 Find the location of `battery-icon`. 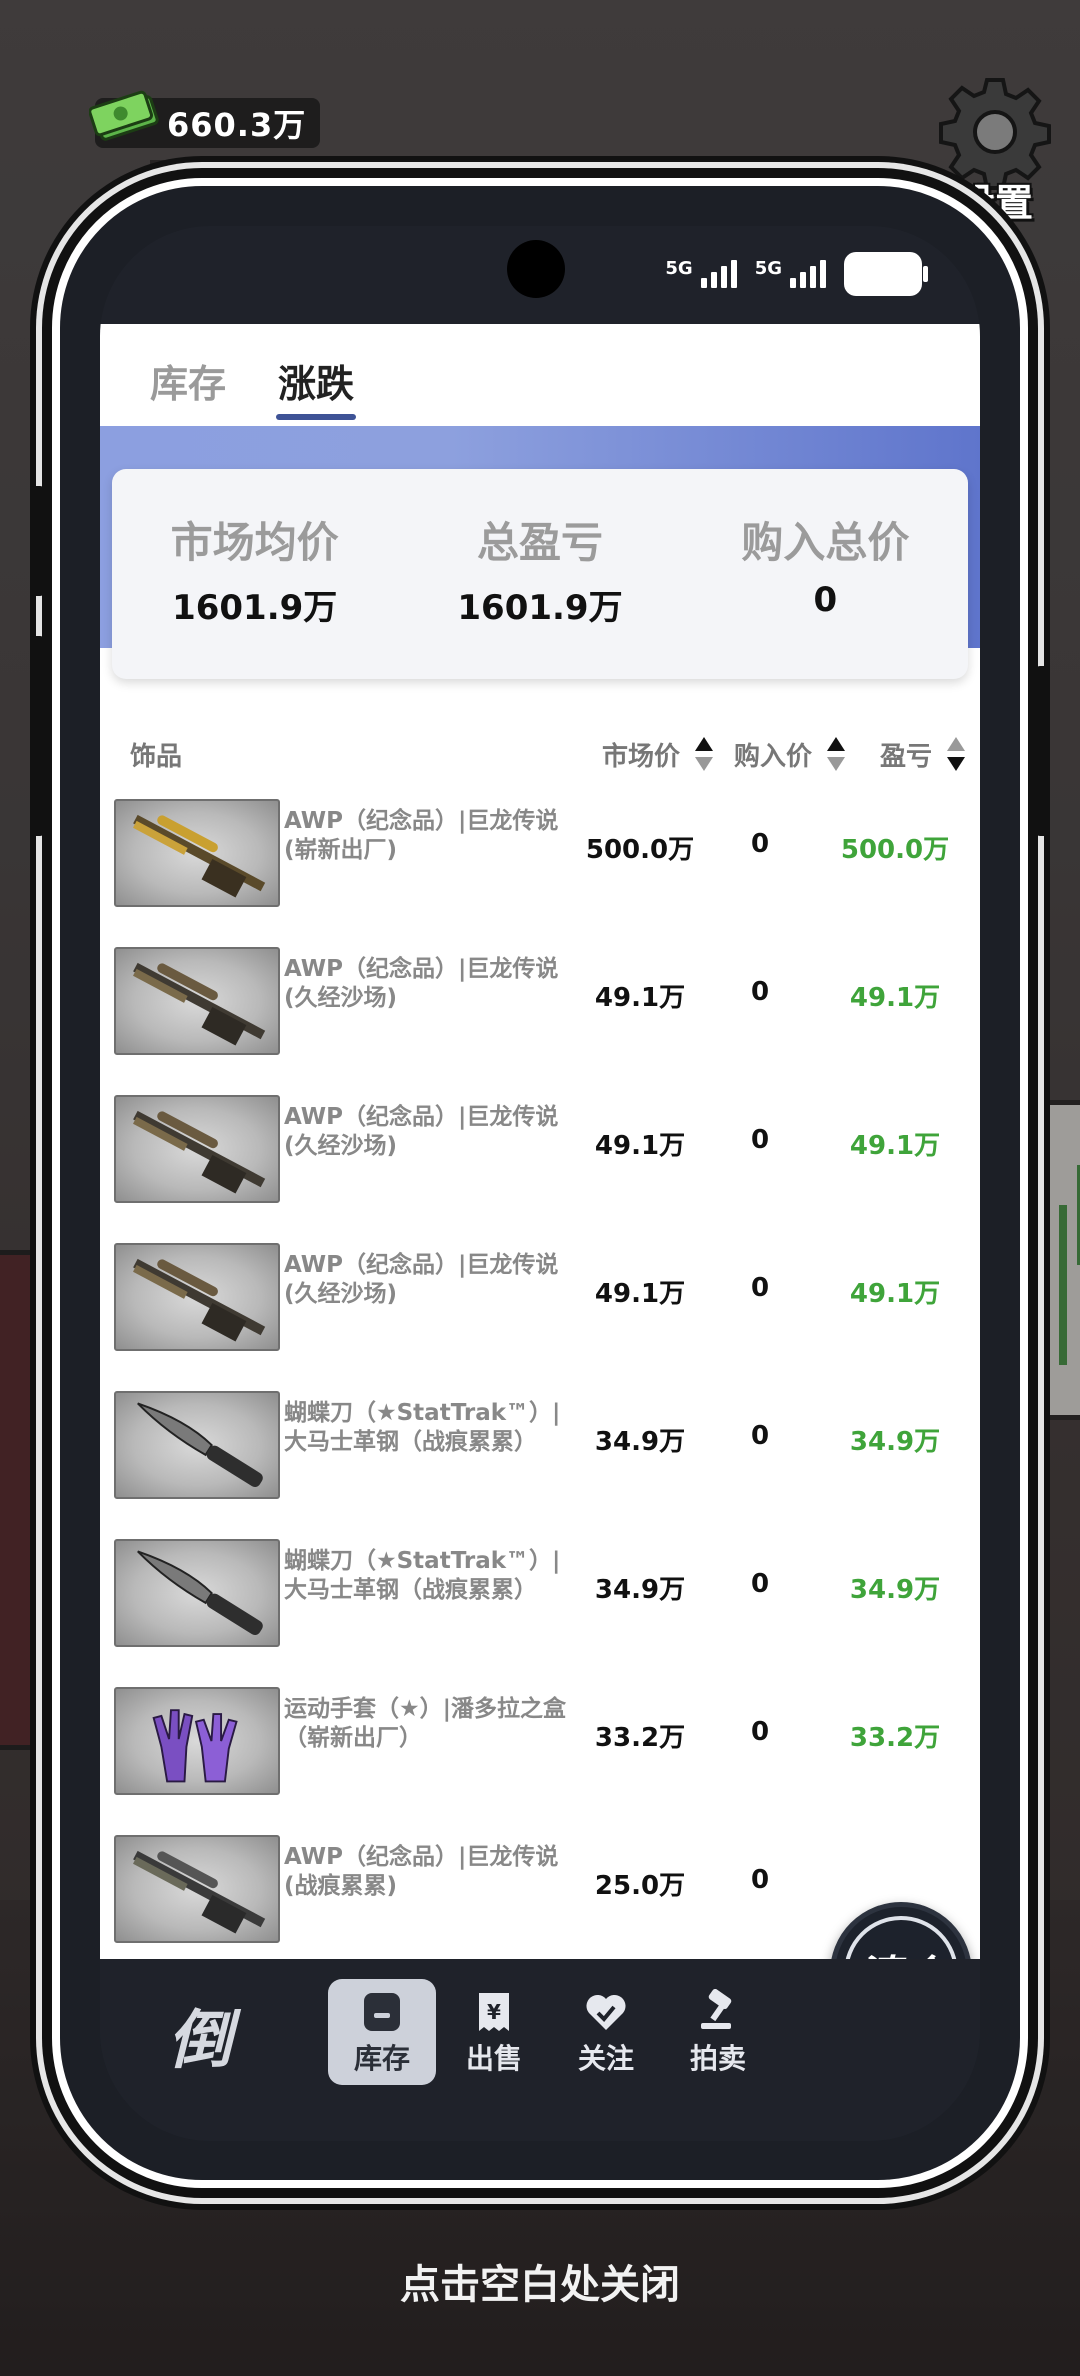

battery-icon is located at coordinates (886, 274).